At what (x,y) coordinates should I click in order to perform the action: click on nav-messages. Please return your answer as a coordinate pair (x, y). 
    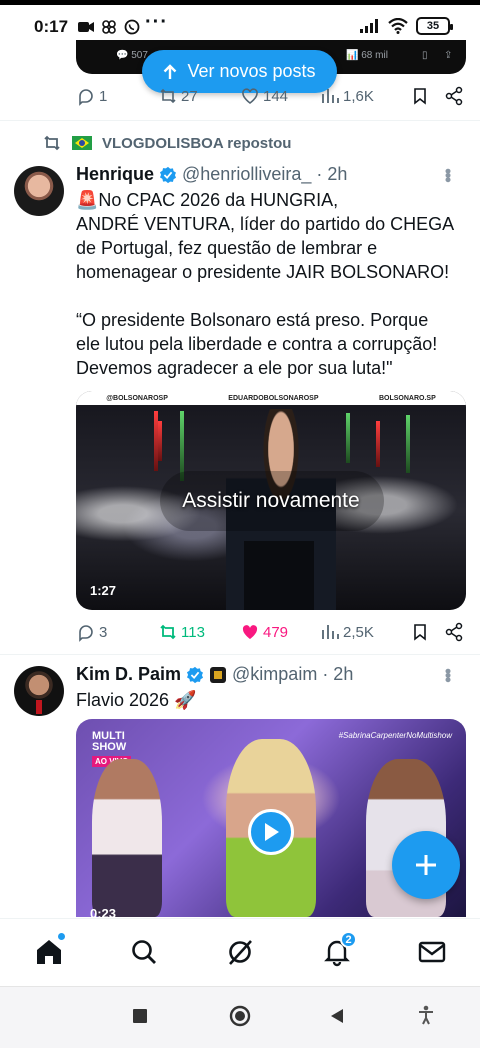
    Looking at the image, I should click on (432, 952).